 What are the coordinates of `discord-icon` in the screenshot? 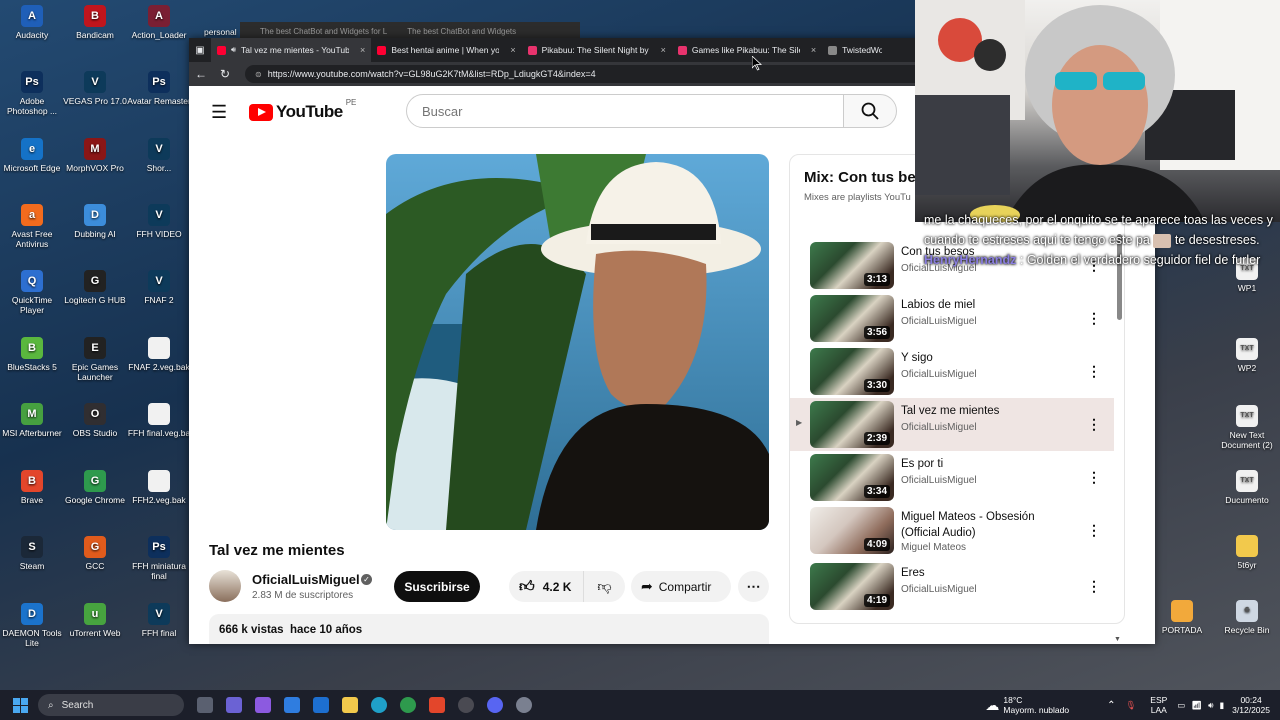 It's located at (495, 705).